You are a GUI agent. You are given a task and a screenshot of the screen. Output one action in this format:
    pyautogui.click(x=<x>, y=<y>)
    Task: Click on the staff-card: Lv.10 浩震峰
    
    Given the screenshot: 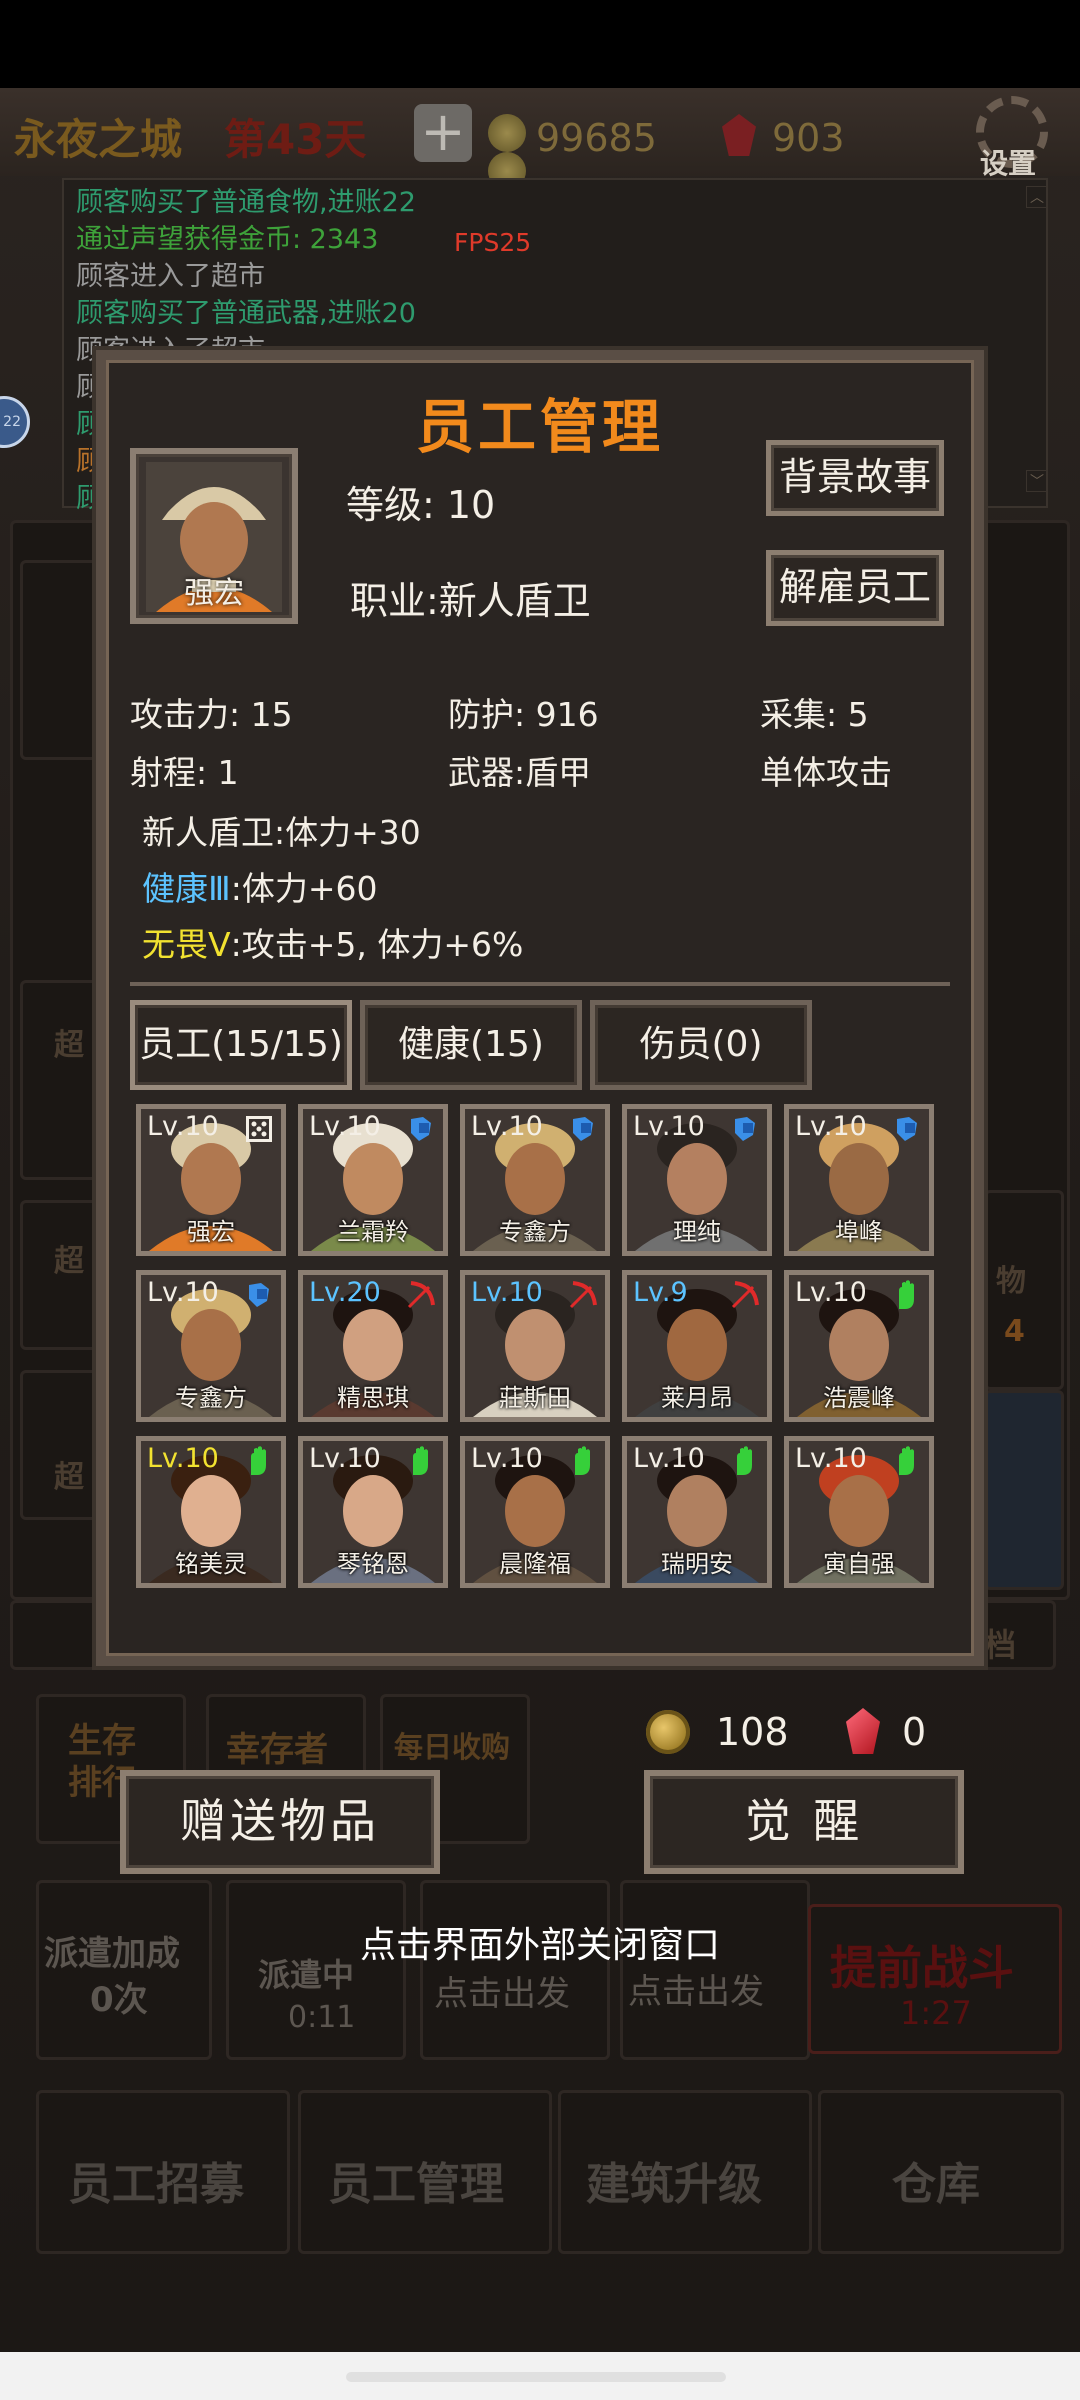 What is the action you would take?
    pyautogui.click(x=859, y=1346)
    